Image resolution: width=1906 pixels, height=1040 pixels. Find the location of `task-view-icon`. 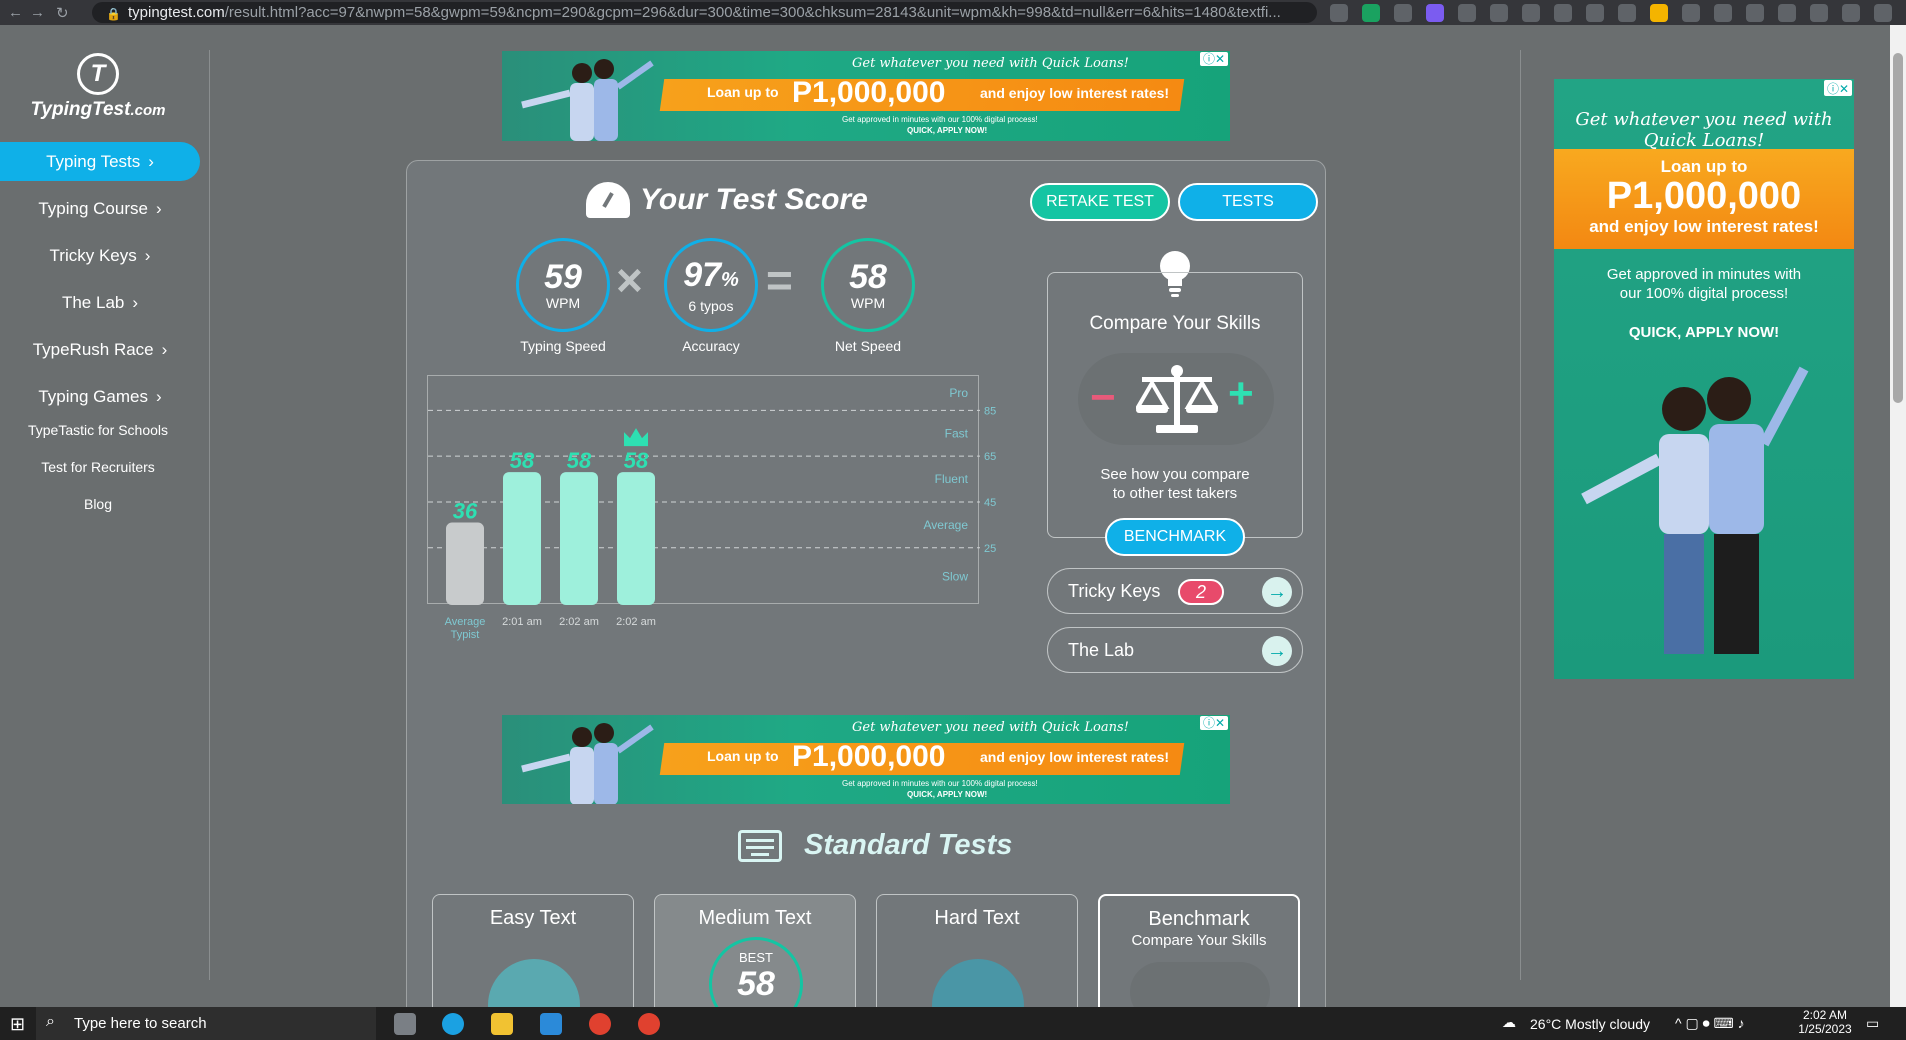

task-view-icon is located at coordinates (405, 1024).